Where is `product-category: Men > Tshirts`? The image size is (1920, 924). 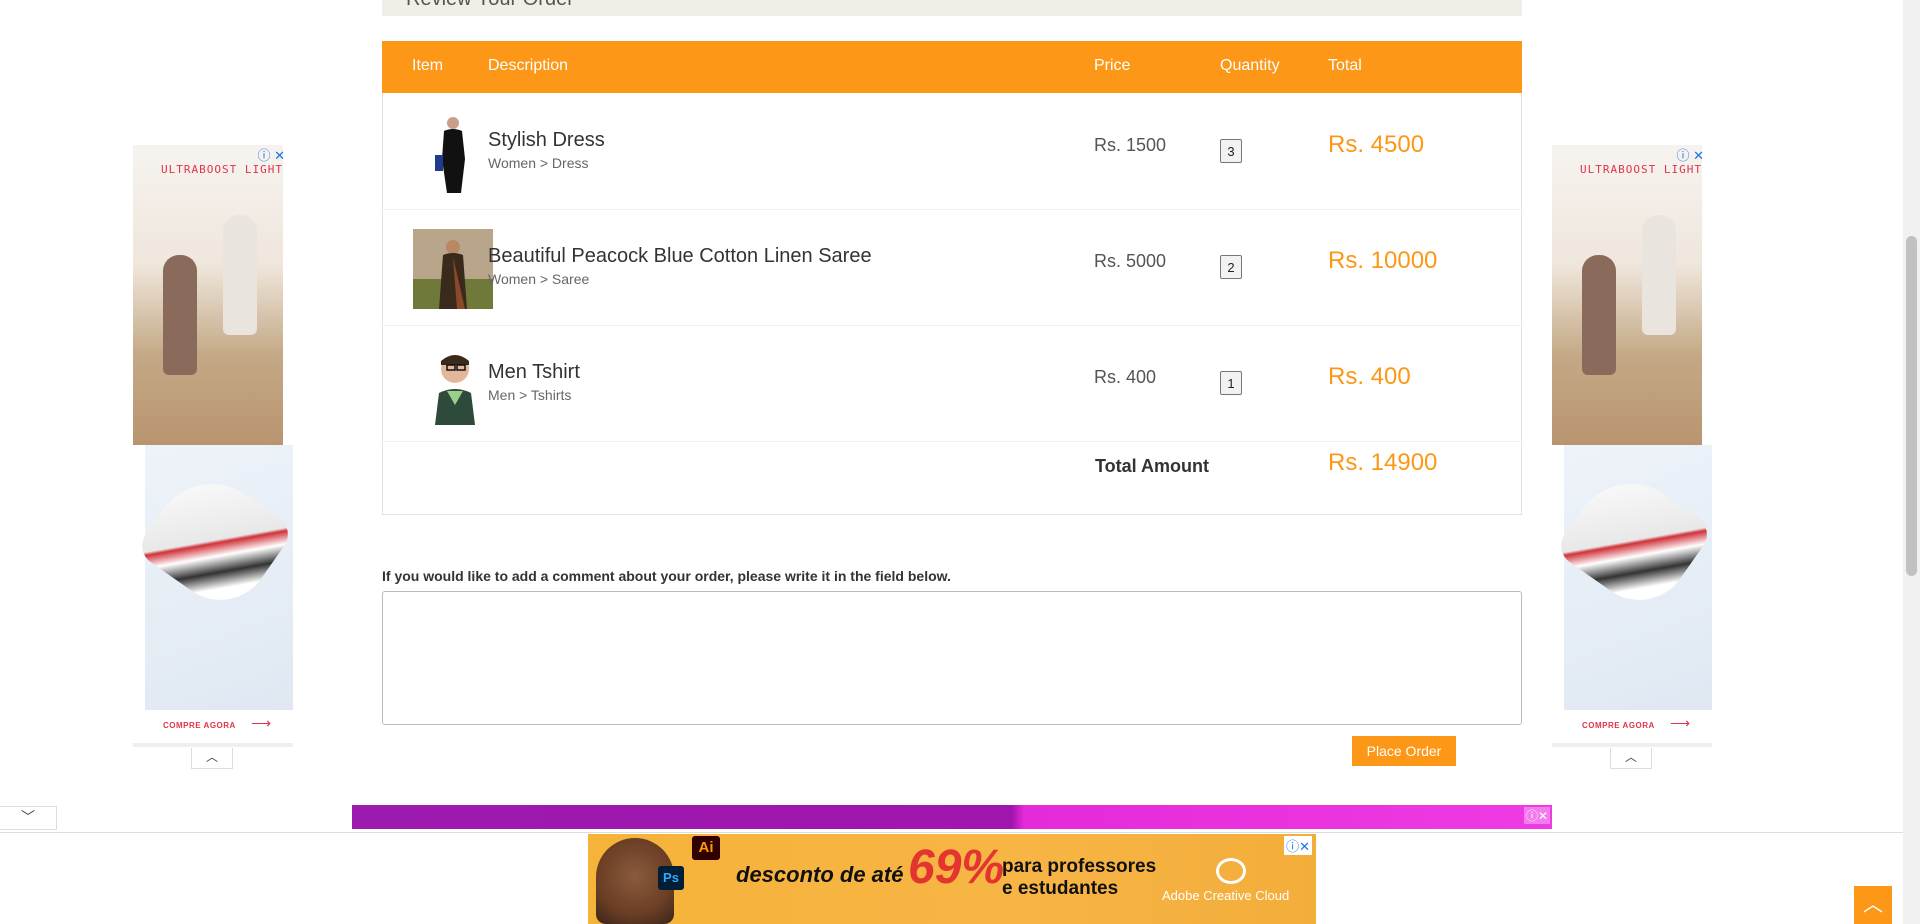 product-category: Men > Tshirts is located at coordinates (530, 395).